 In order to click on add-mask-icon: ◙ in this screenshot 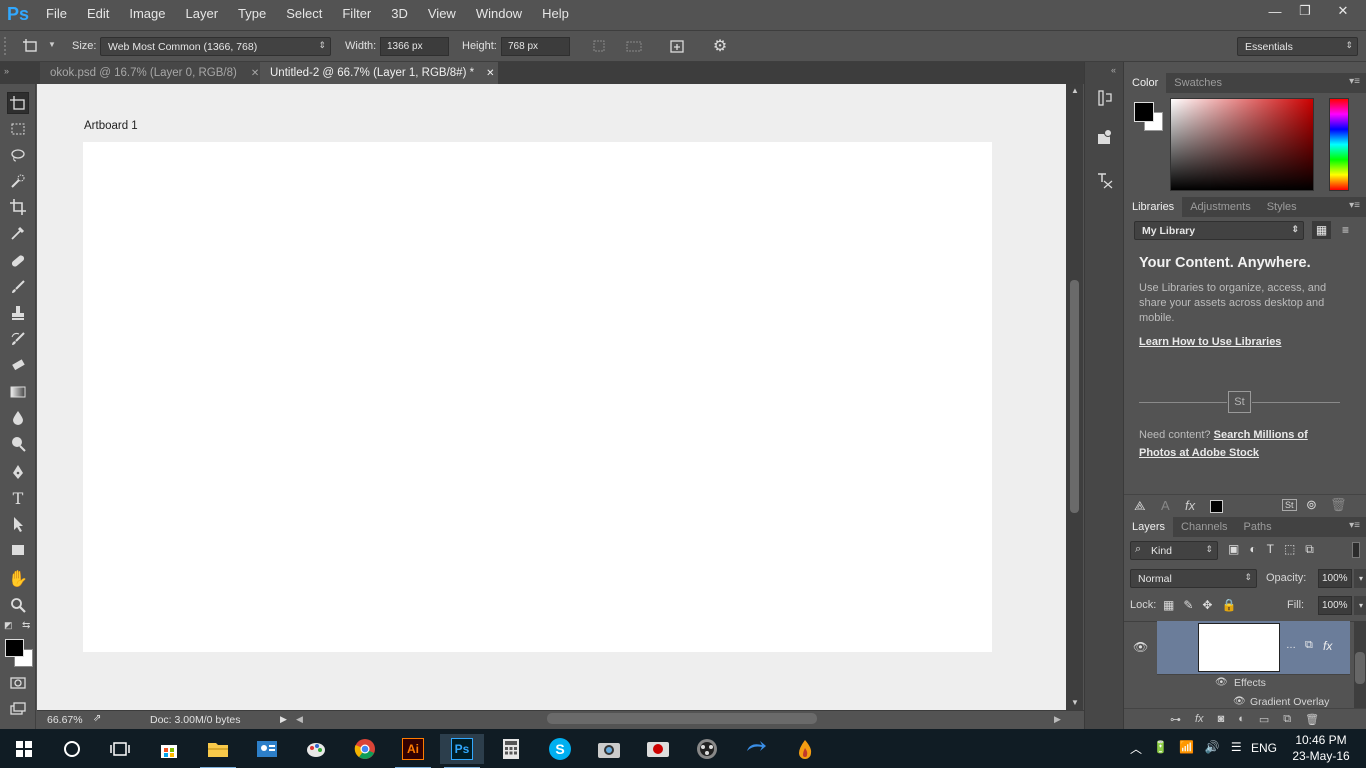, I will do `click(1221, 719)`.